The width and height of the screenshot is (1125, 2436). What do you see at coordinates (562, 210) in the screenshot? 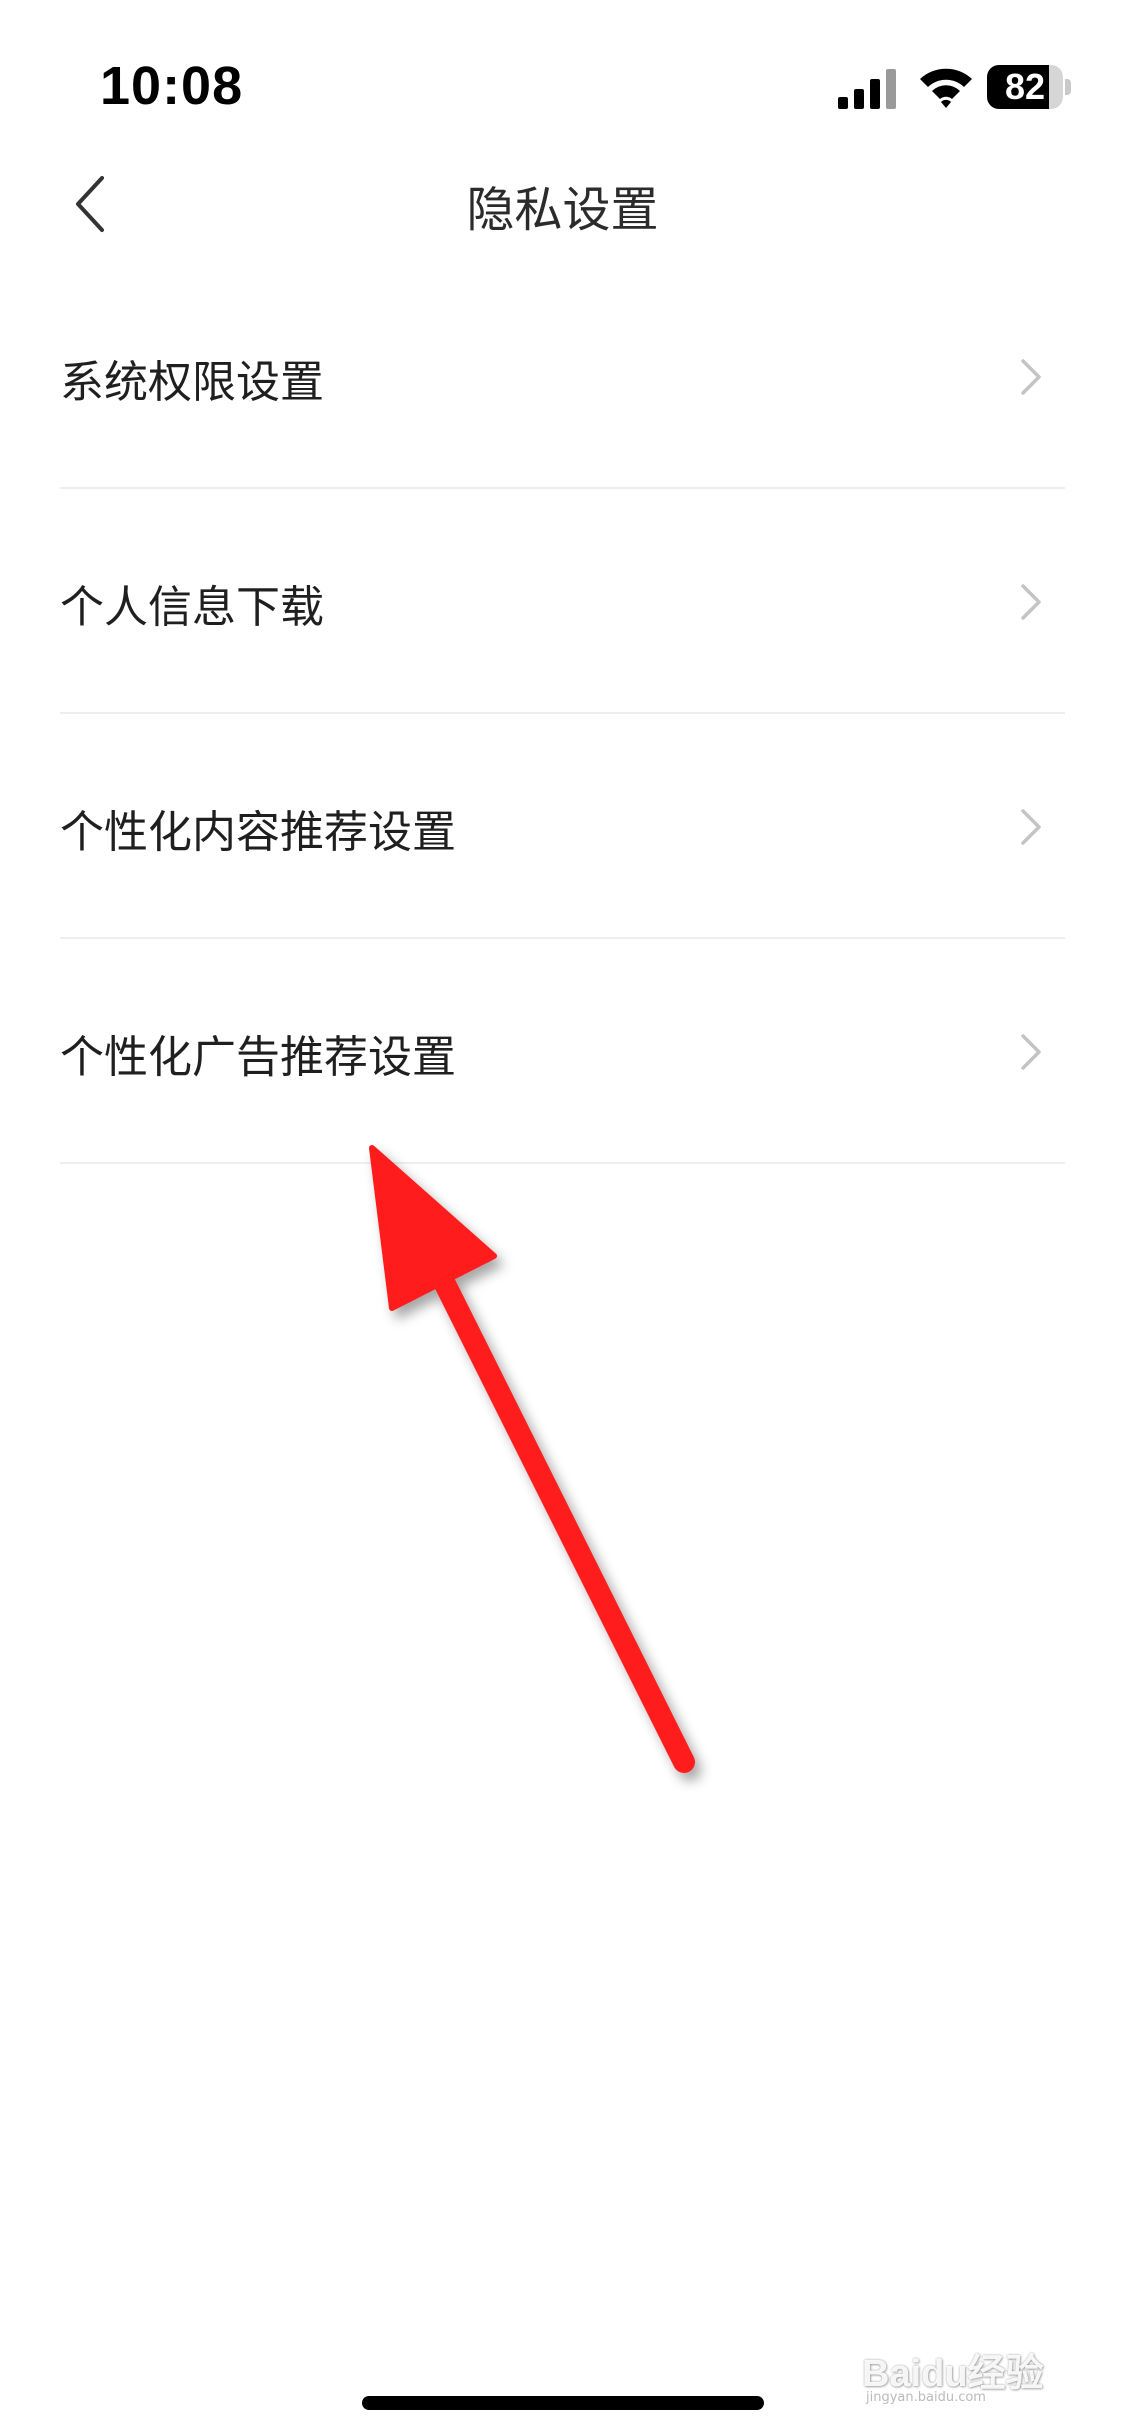
I see `page-title: 隐私设置` at bounding box center [562, 210].